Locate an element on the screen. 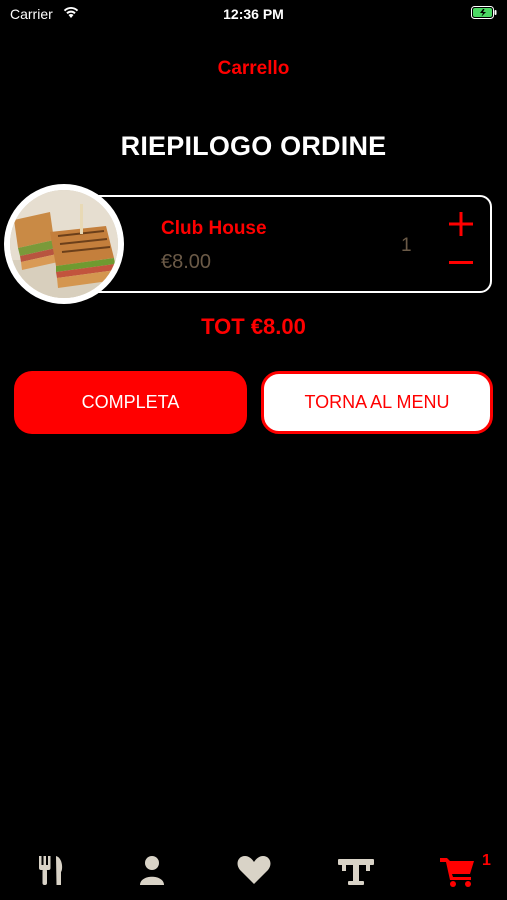 This screenshot has width=507, height=900. complete-button-label: COMPLETA is located at coordinates (130, 402).